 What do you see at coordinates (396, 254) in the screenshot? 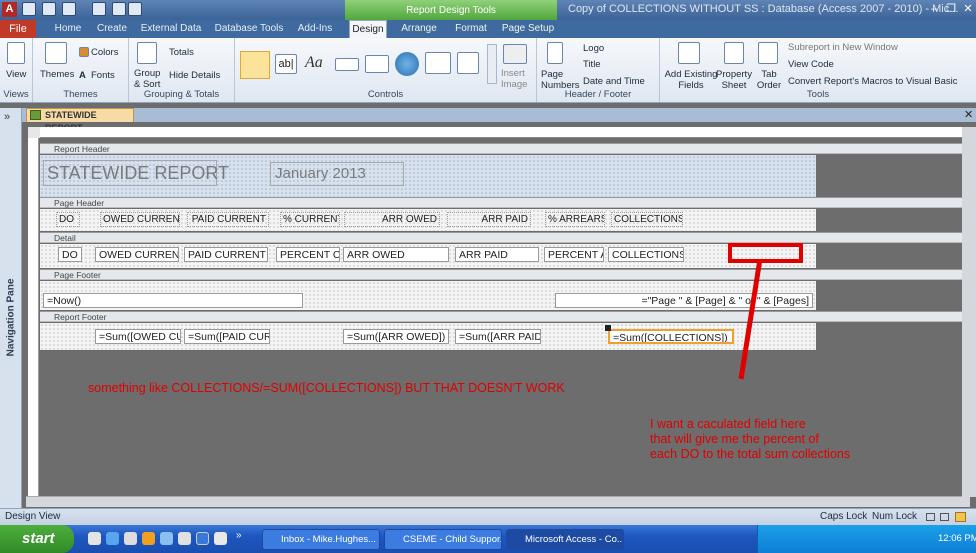
I see `detail-field-arr-owed: ARR OWED` at bounding box center [396, 254].